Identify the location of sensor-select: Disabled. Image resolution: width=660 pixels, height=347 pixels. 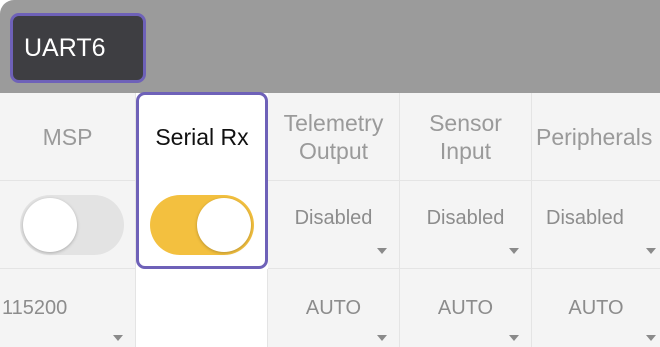
(466, 225).